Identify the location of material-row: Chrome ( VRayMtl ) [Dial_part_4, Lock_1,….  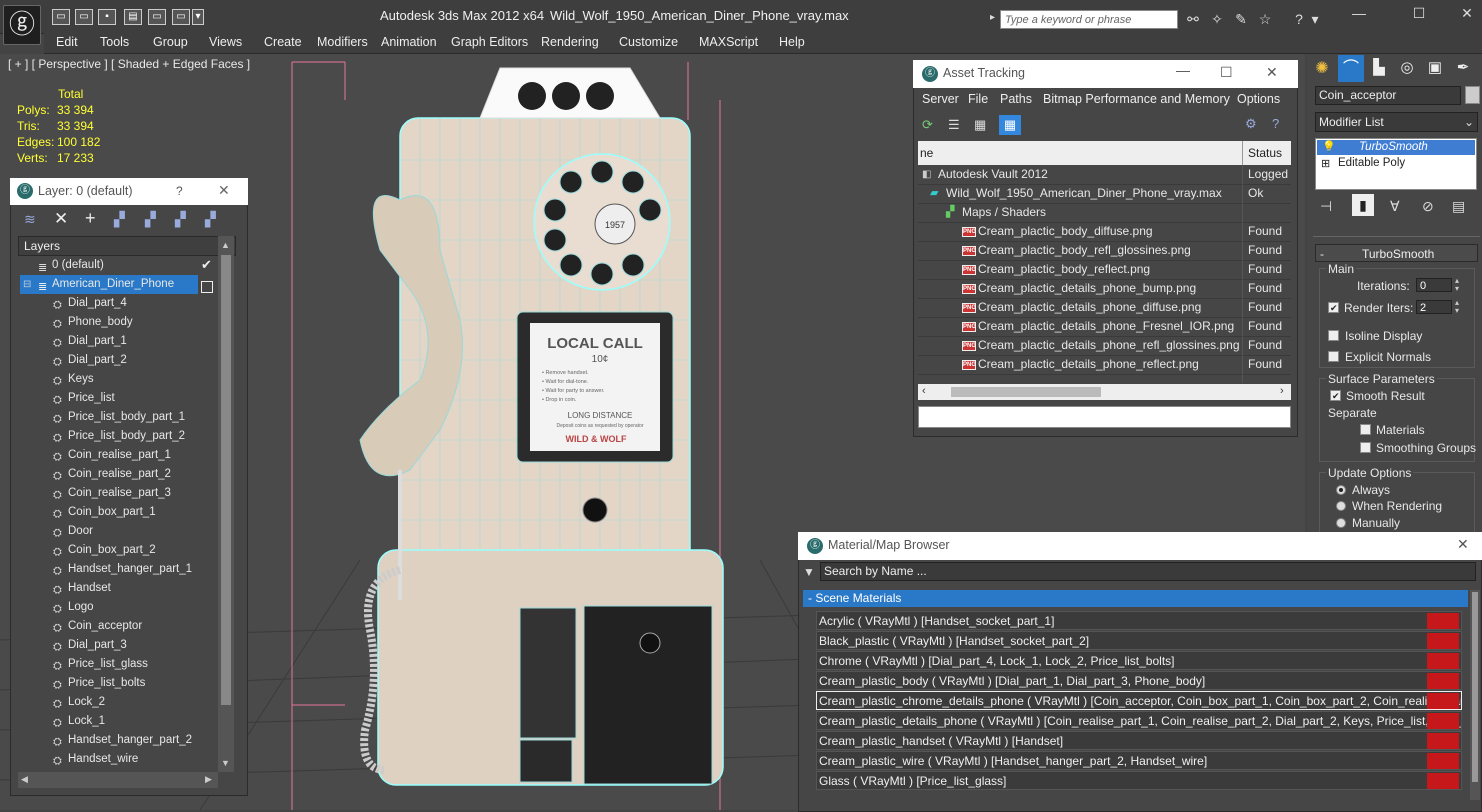
(1139, 660).